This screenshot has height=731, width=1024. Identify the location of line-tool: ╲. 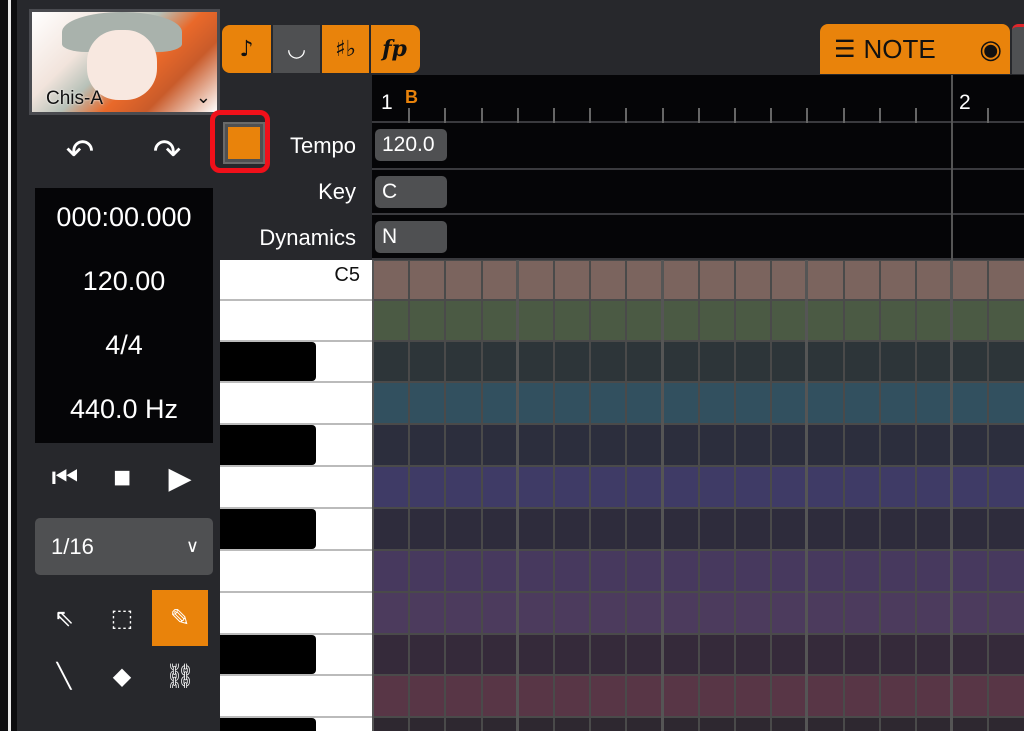
(64, 676).